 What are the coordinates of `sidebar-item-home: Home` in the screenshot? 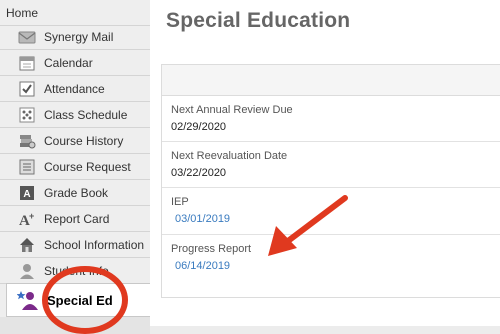 It's located at (75, 13).